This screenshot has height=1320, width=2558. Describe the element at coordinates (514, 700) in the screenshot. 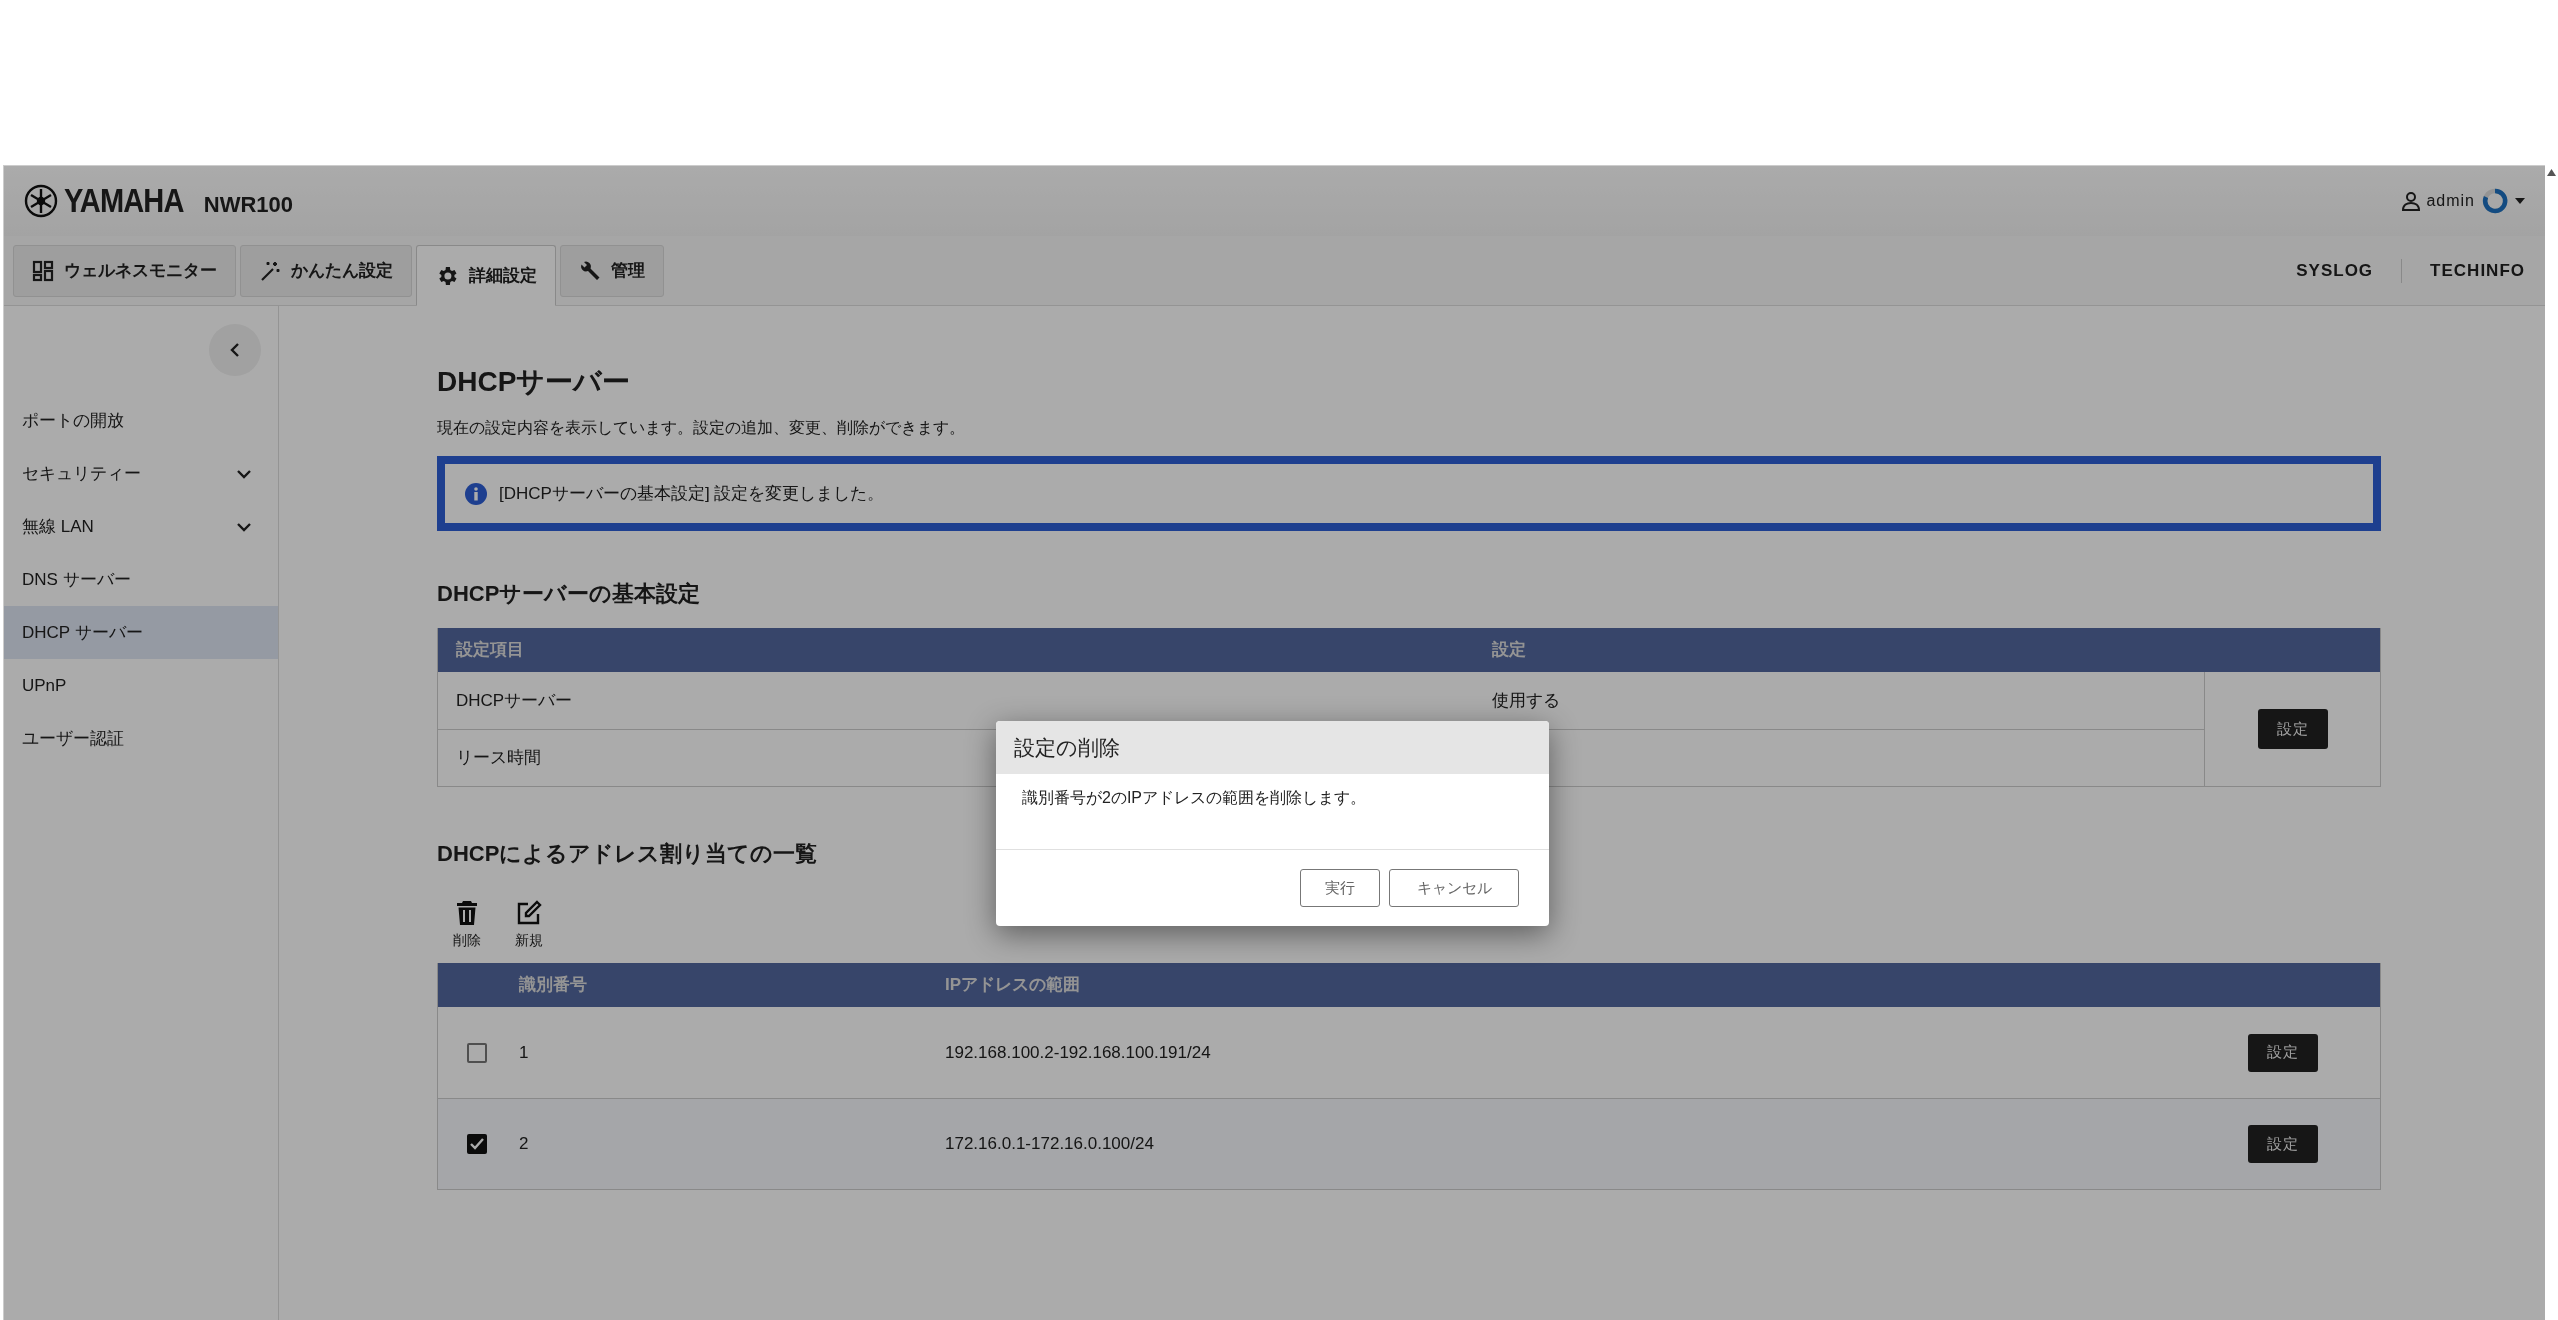

I see `table-cell: DHCPサーバー` at that location.